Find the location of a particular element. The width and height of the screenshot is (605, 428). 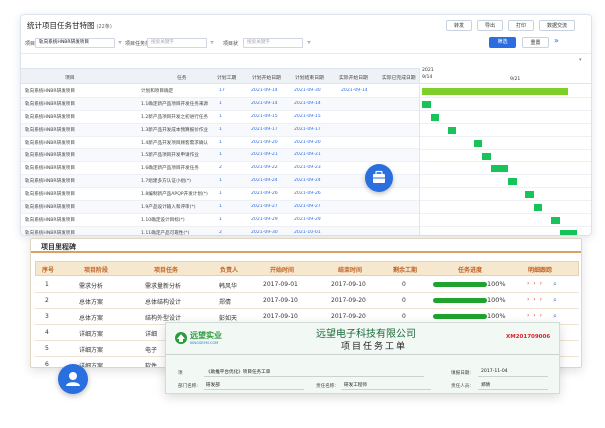

user-icon is located at coordinates (73, 379).